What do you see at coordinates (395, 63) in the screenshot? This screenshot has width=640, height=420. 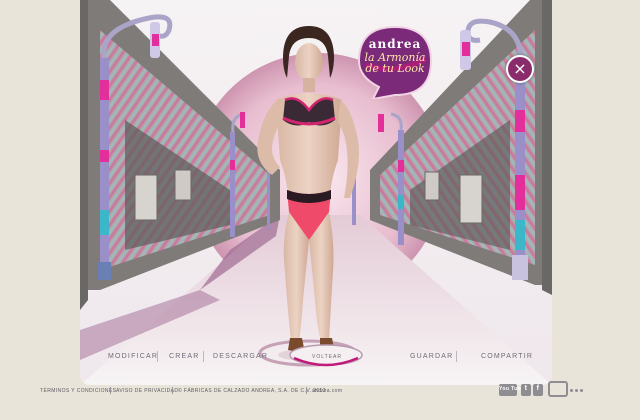 I see `brand-tagline: la Armonía de tu Look` at bounding box center [395, 63].